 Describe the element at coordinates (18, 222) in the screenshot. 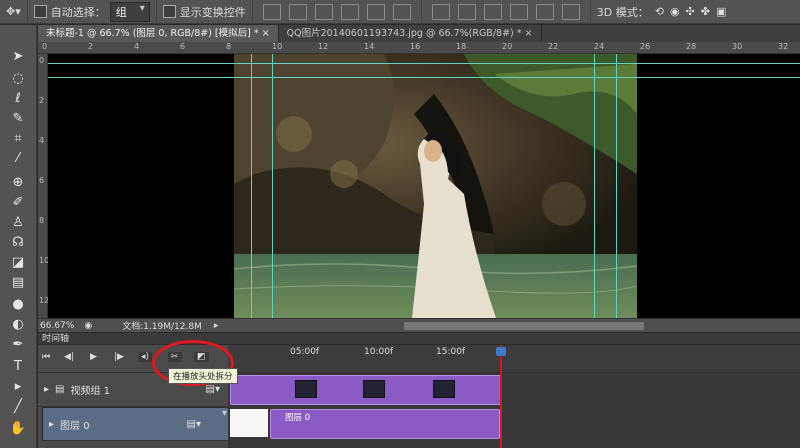

I see `clone-stamp-tool-icon: ♙` at that location.